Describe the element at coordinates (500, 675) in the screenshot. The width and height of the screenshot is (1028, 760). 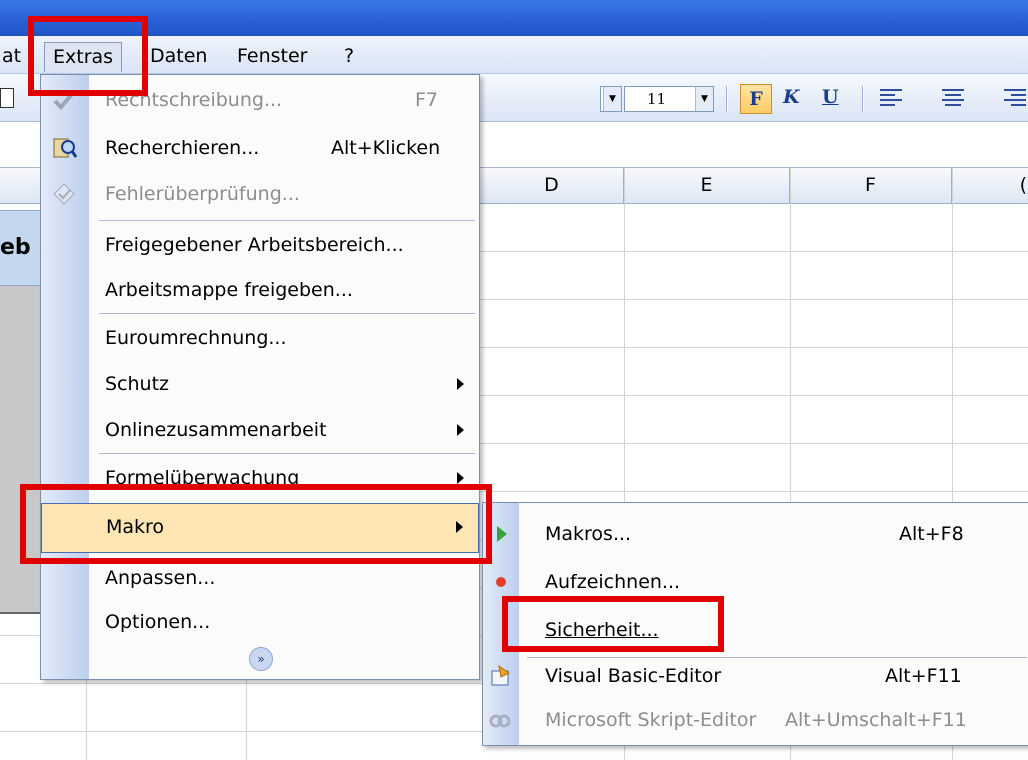
I see `vb-editor-icon` at that location.